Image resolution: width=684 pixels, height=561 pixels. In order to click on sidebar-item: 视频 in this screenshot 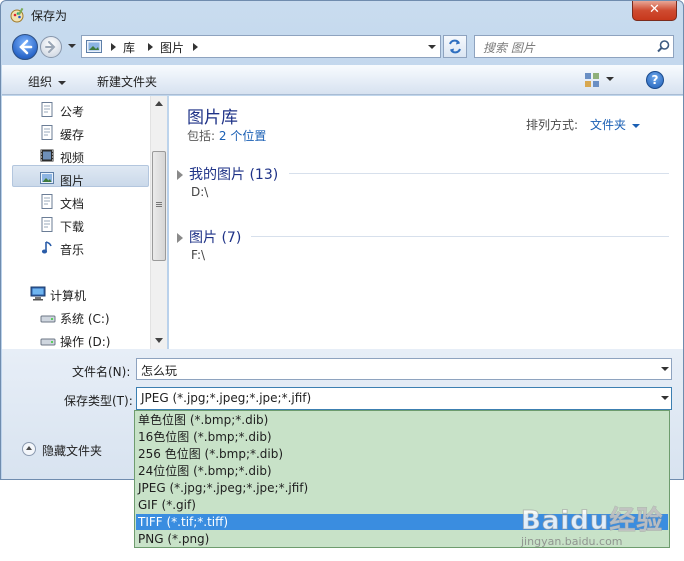, I will do `click(95, 156)`.